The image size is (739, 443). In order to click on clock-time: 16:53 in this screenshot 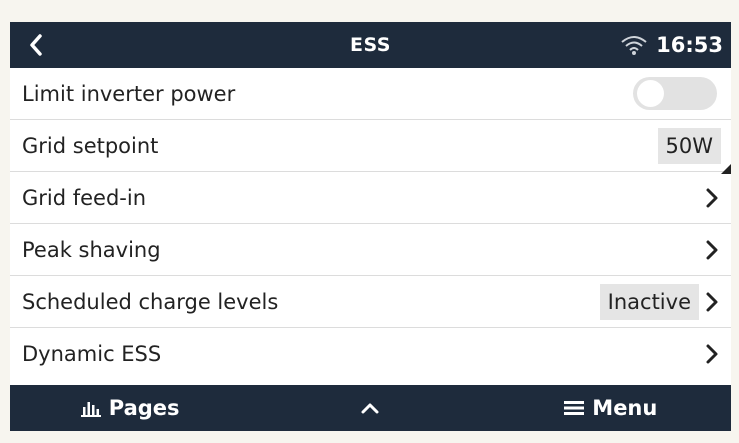, I will do `click(689, 45)`.